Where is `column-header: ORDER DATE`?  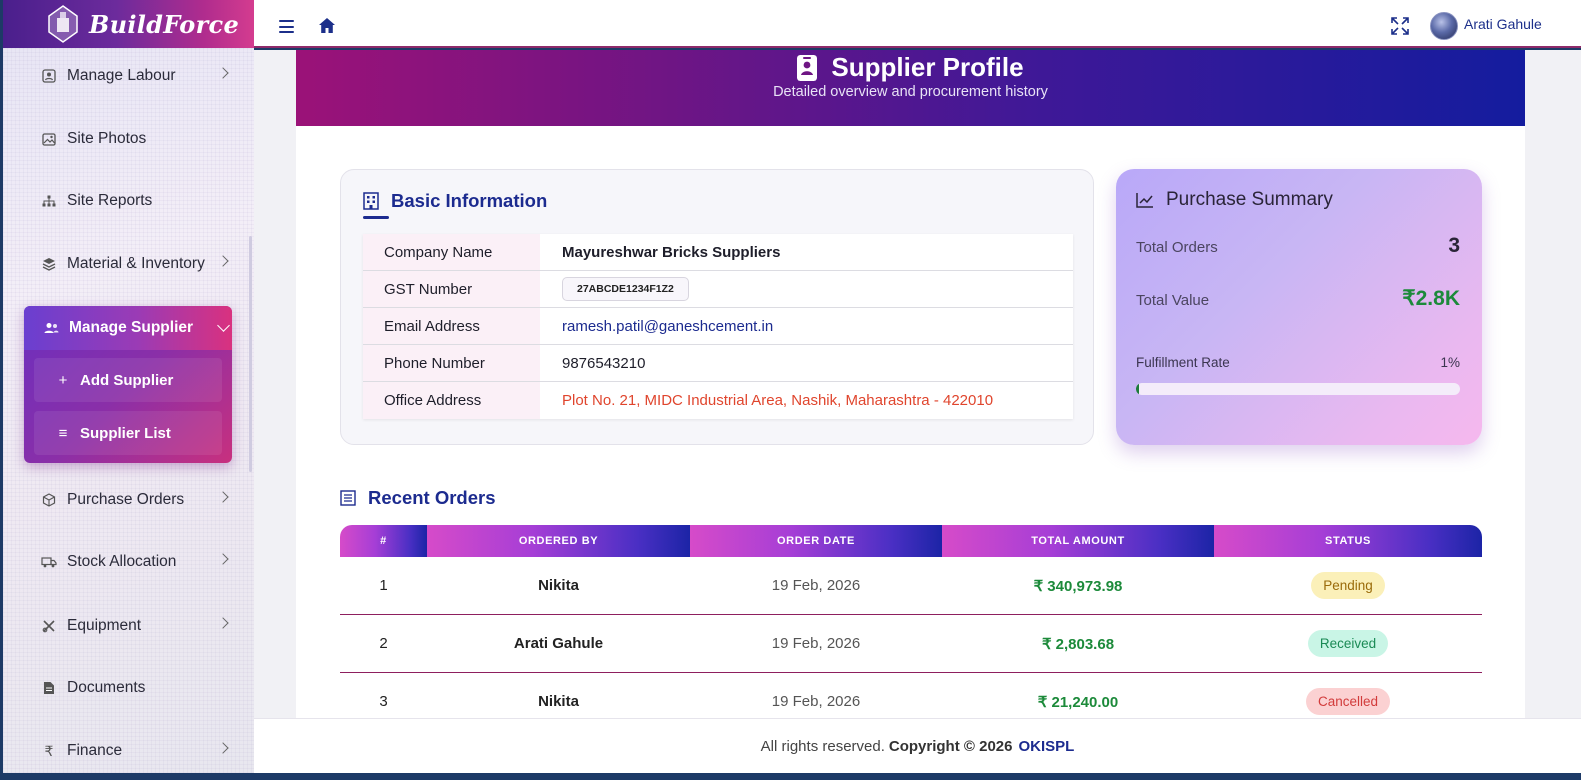 column-header: ORDER DATE is located at coordinates (816, 541).